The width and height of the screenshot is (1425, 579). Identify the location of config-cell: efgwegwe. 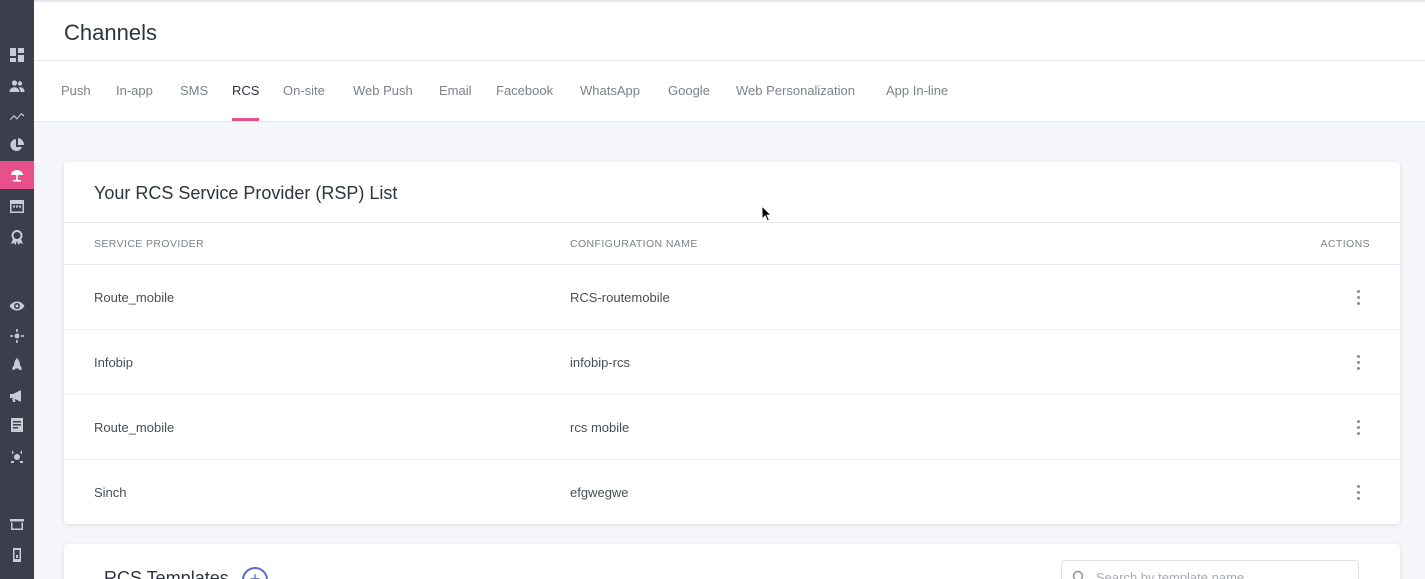
(599, 492).